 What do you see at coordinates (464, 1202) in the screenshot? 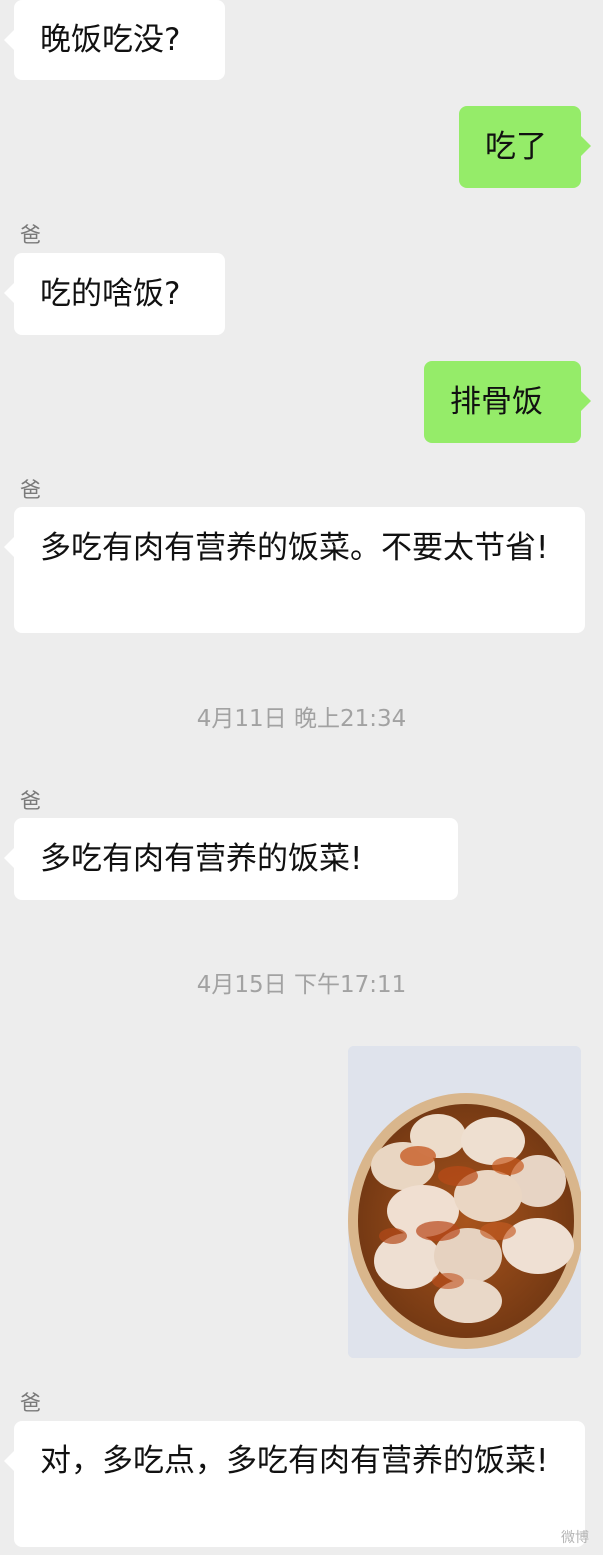
I see `dumplings-photo` at bounding box center [464, 1202].